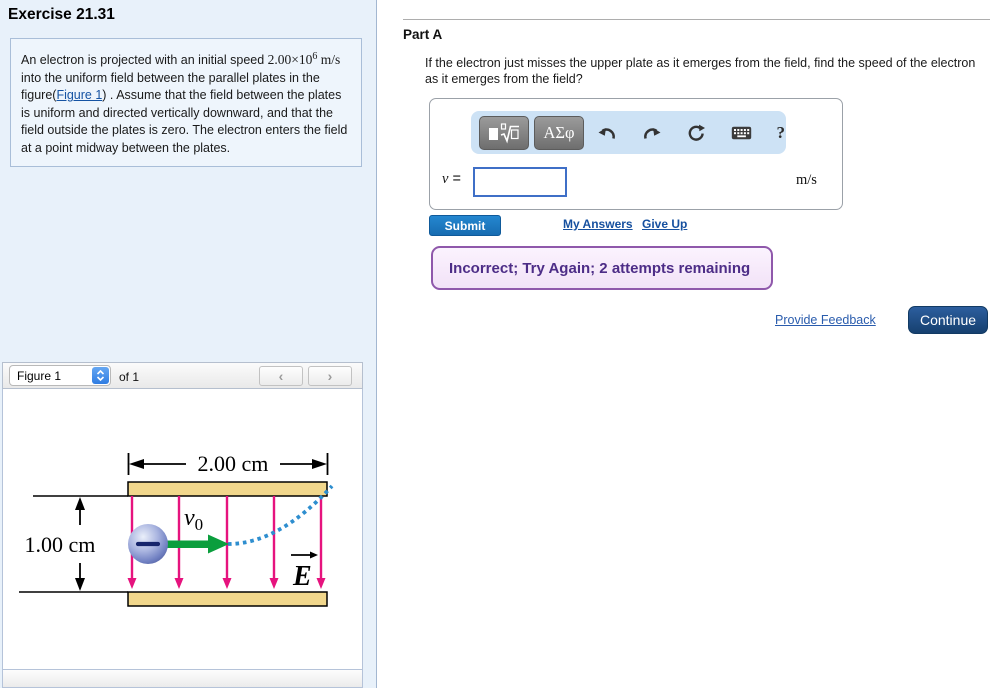  Describe the element at coordinates (696, 19) in the screenshot. I see `divider` at that location.